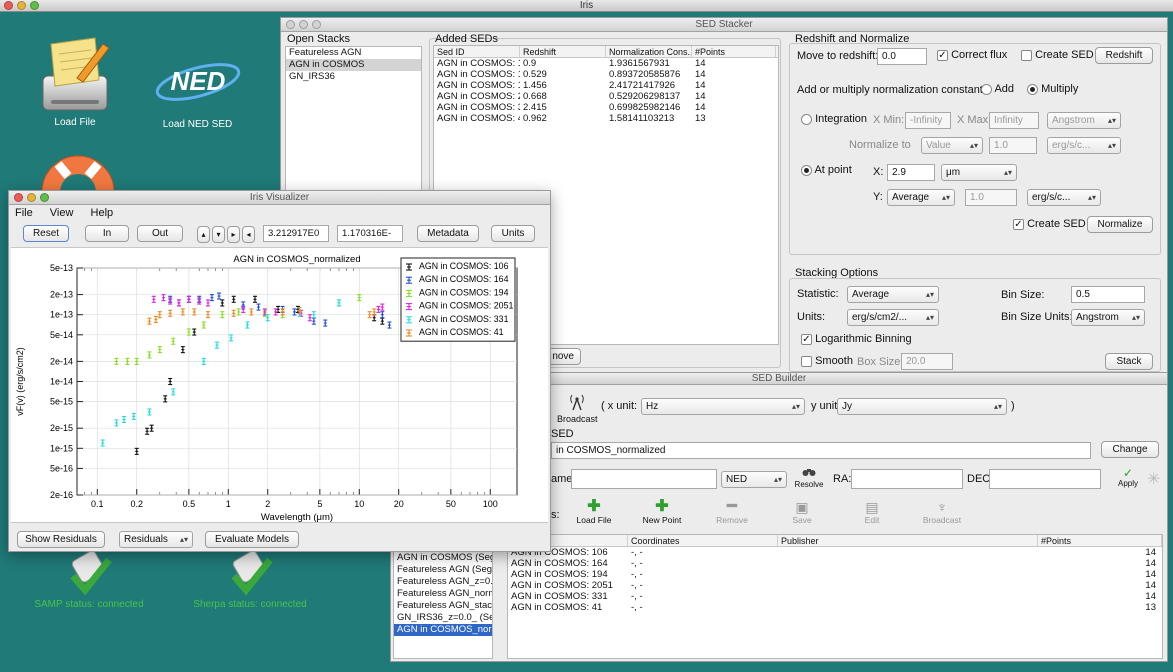 The height and width of the screenshot is (672, 1173). I want to click on integration-radio: Integration, so click(834, 119).